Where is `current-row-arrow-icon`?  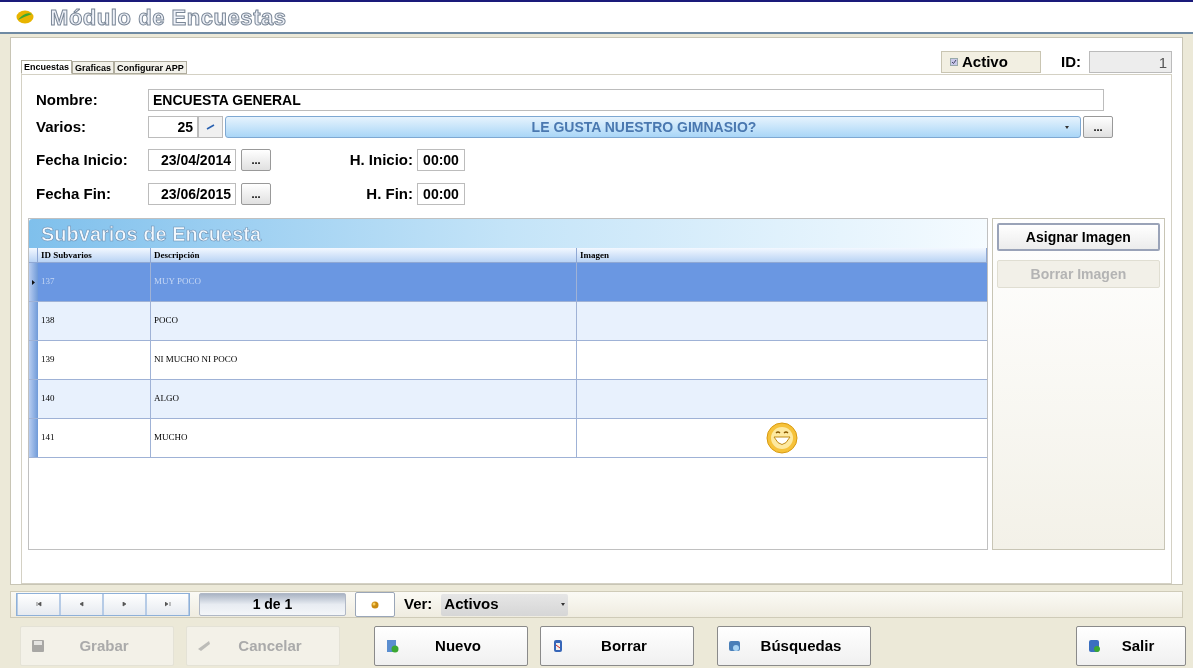 current-row-arrow-icon is located at coordinates (33, 282).